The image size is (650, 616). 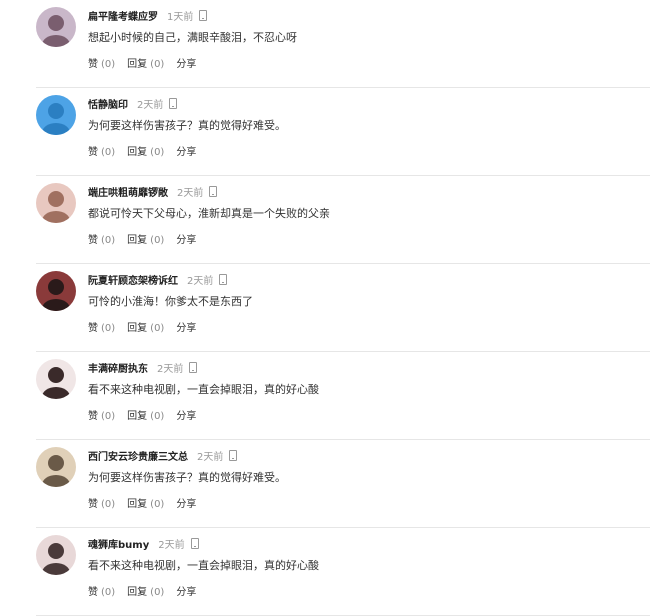 I want to click on comment-meta: 恬静脑印 2天前, so click(x=133, y=102).